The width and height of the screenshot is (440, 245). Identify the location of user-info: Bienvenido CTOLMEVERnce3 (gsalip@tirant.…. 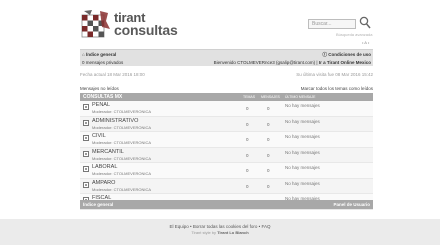
(292, 62).